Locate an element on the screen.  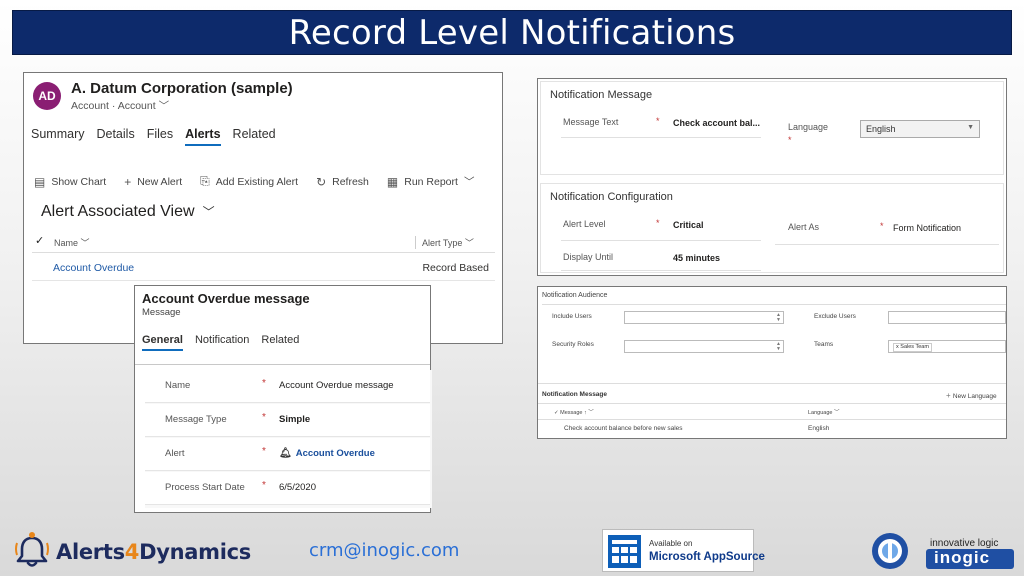
section-title: Notification Configuration is located at coordinates (611, 197).